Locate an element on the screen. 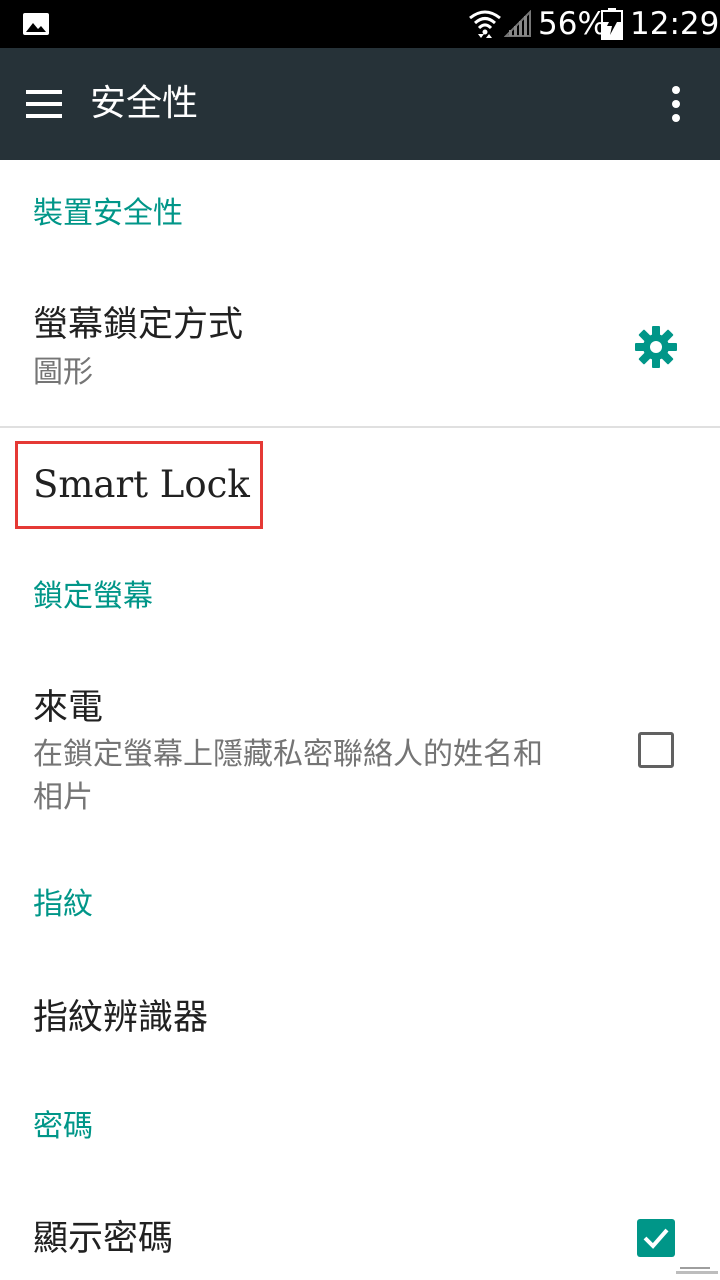  status-bar: 56% 12:29 is located at coordinates (360, 24).